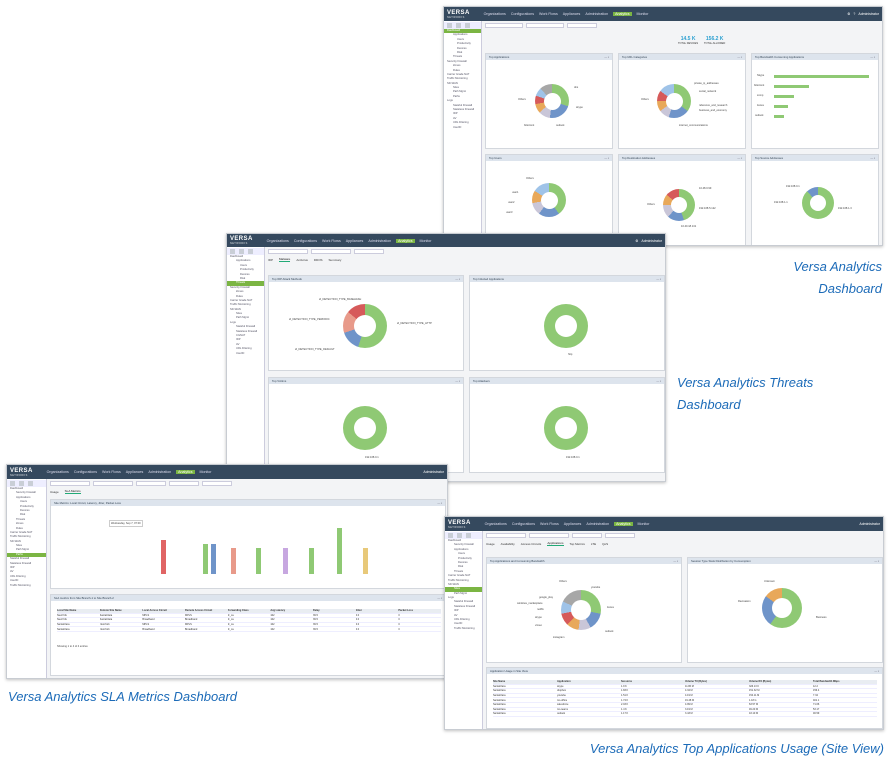  Describe the element at coordinates (72, 491) in the screenshot. I see `tab-sla-metrics: SLA Metrics` at that location.